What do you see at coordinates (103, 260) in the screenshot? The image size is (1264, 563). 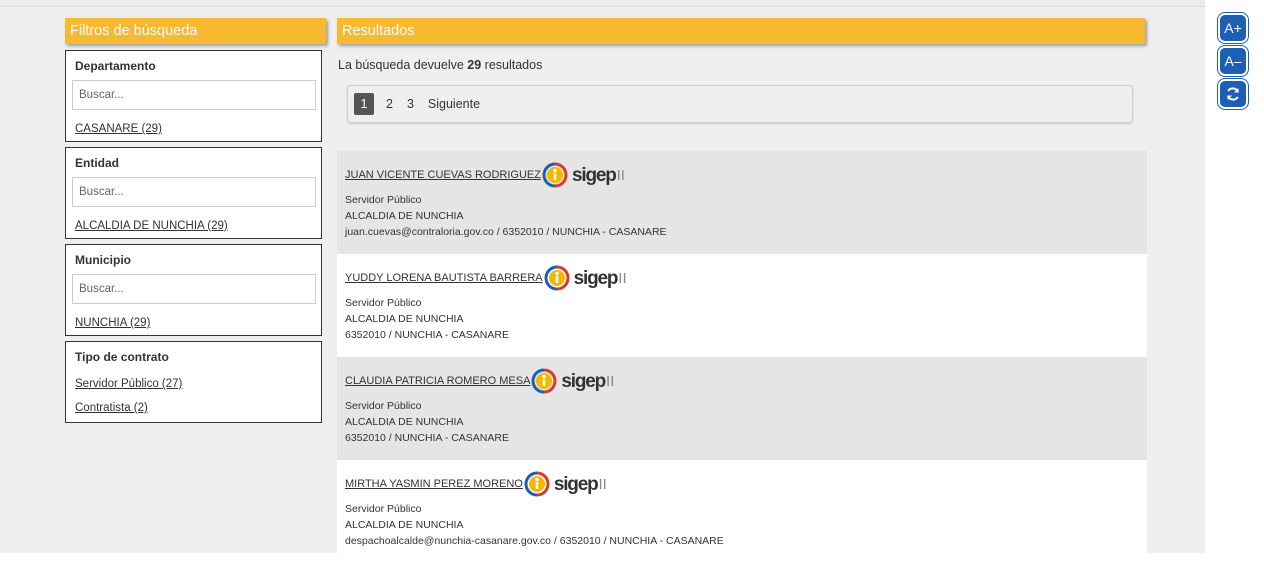 I see `filter-title: Municipio` at bounding box center [103, 260].